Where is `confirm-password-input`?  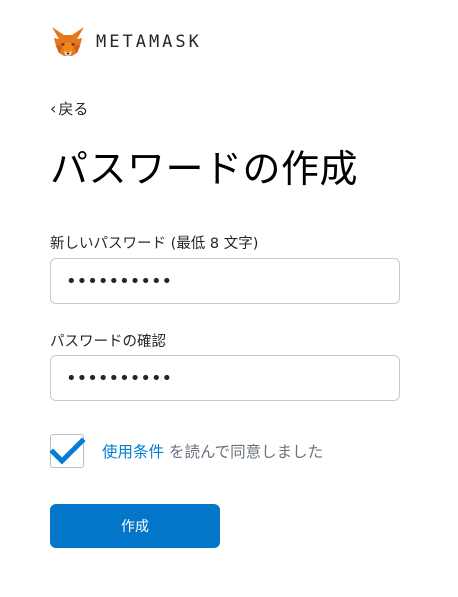 confirm-password-input is located at coordinates (225, 378).